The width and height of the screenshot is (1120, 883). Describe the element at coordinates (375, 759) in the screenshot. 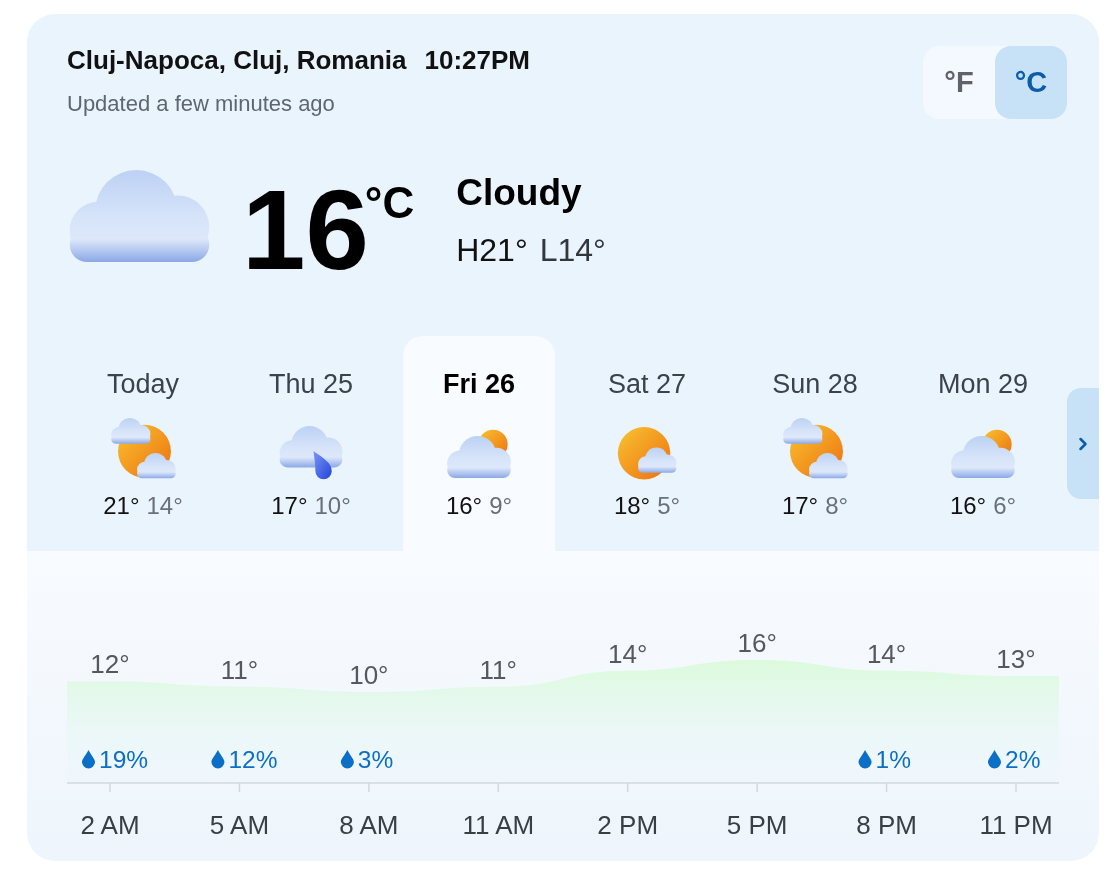

I see `precipitation-label: 3%` at that location.